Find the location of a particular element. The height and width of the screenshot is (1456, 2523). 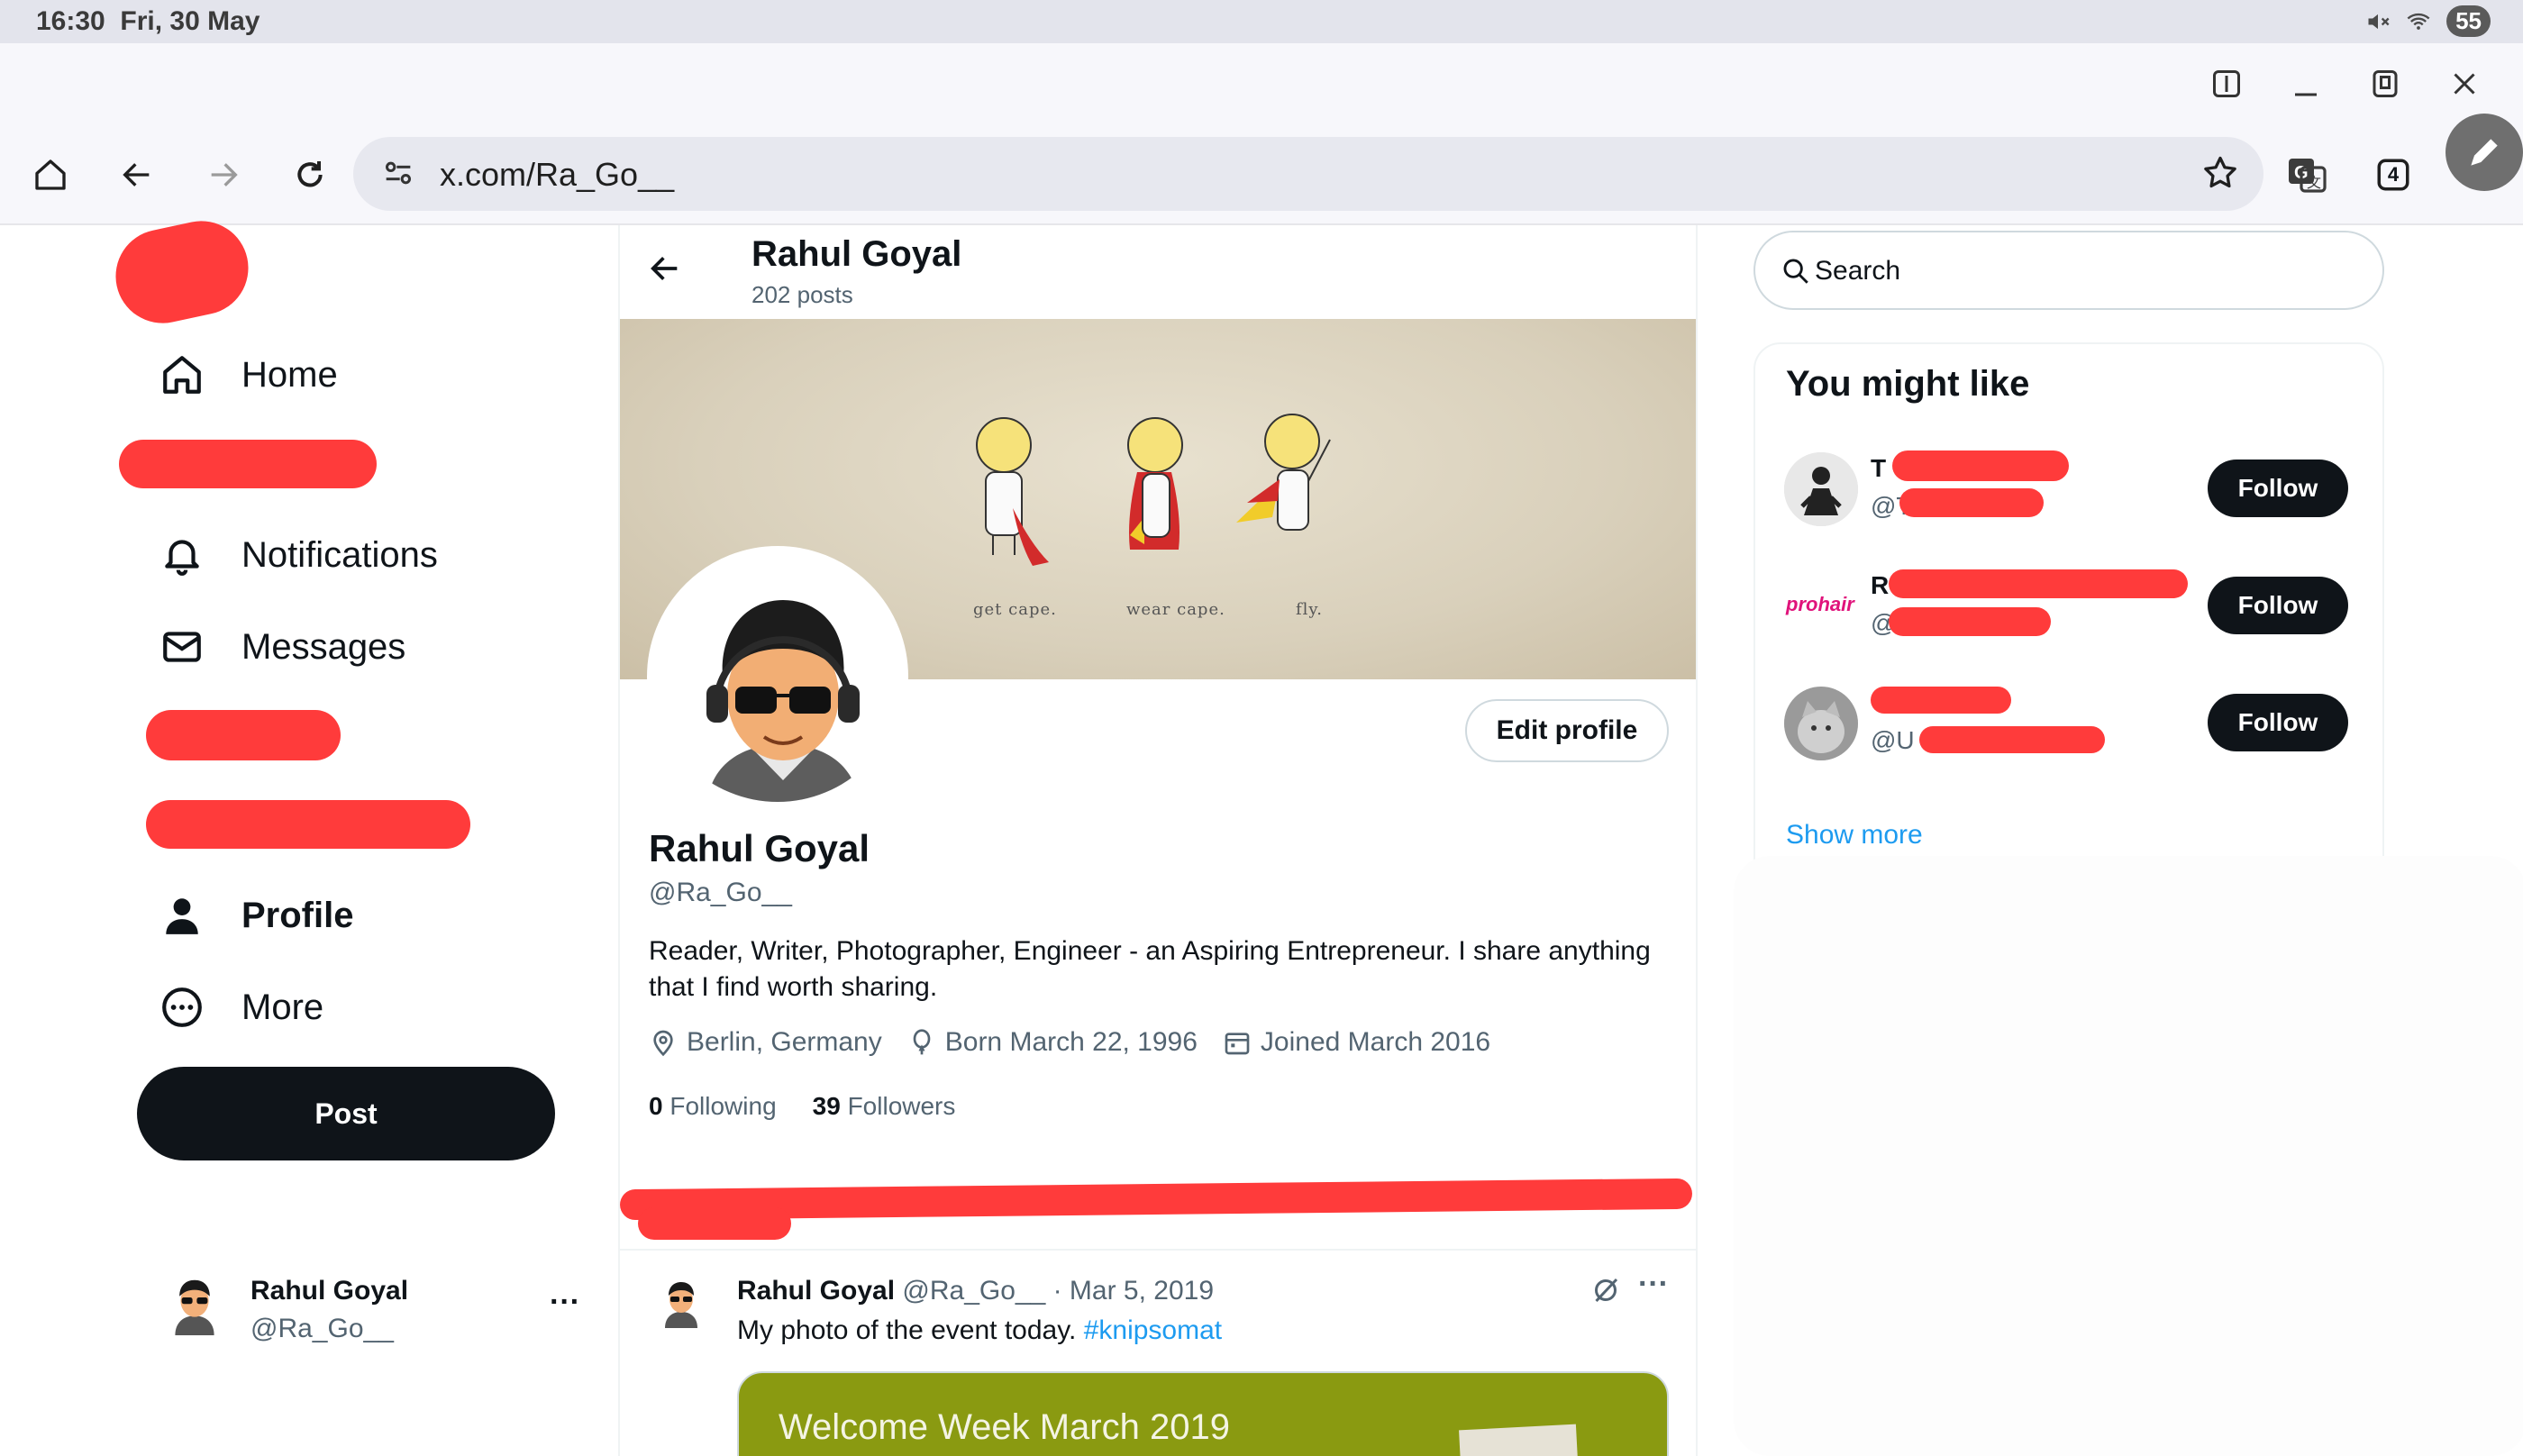

wifi-icon is located at coordinates (2418, 22).